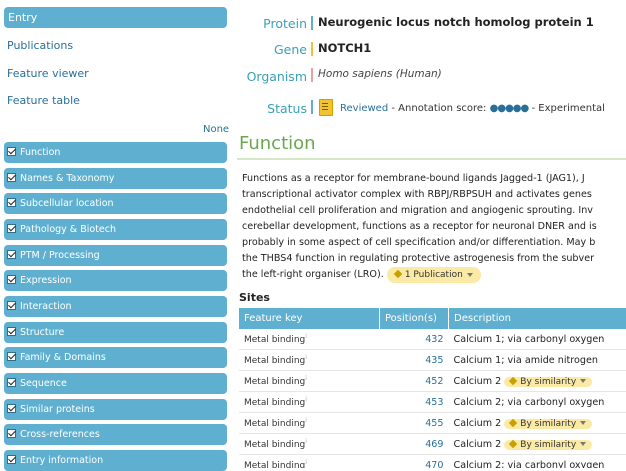 The image size is (626, 471). What do you see at coordinates (115, 357) in the screenshot?
I see `section-family-domains: Family & Domains` at bounding box center [115, 357].